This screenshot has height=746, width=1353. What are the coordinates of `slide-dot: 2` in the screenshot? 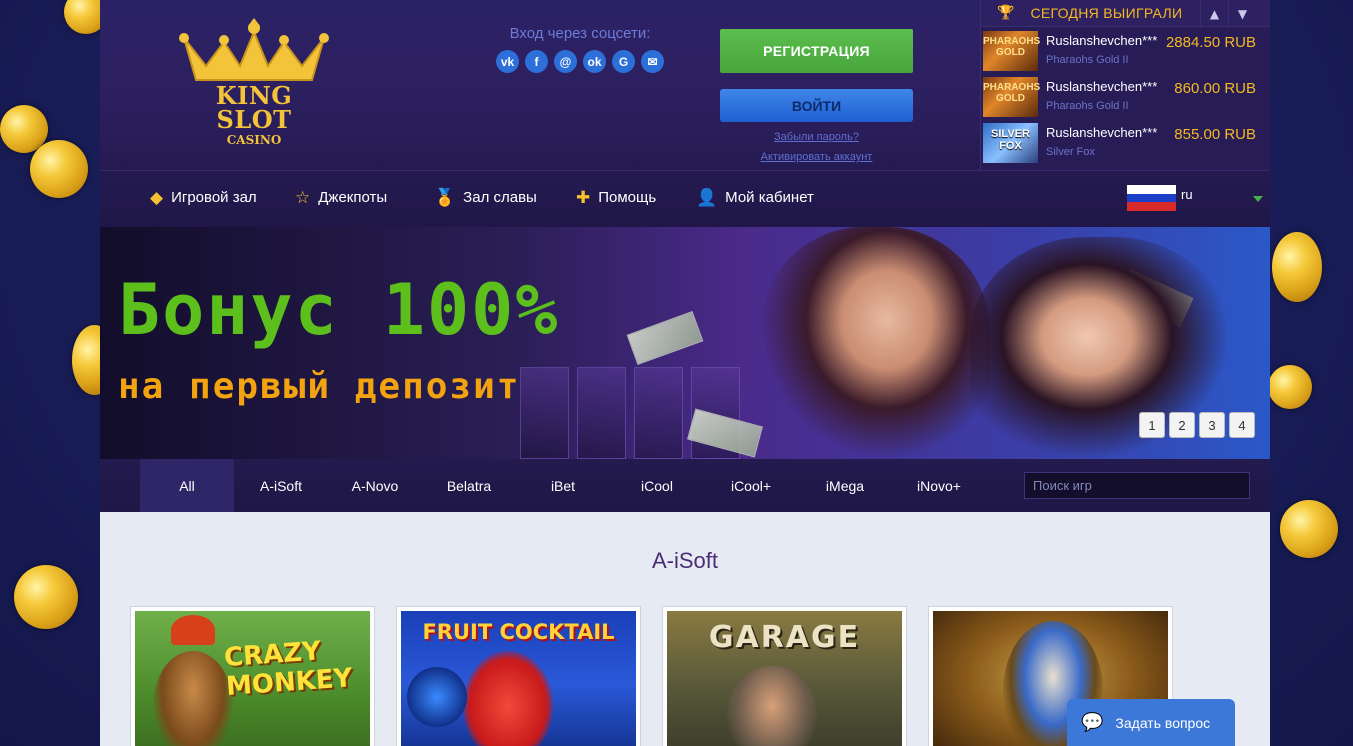 It's located at (1182, 425).